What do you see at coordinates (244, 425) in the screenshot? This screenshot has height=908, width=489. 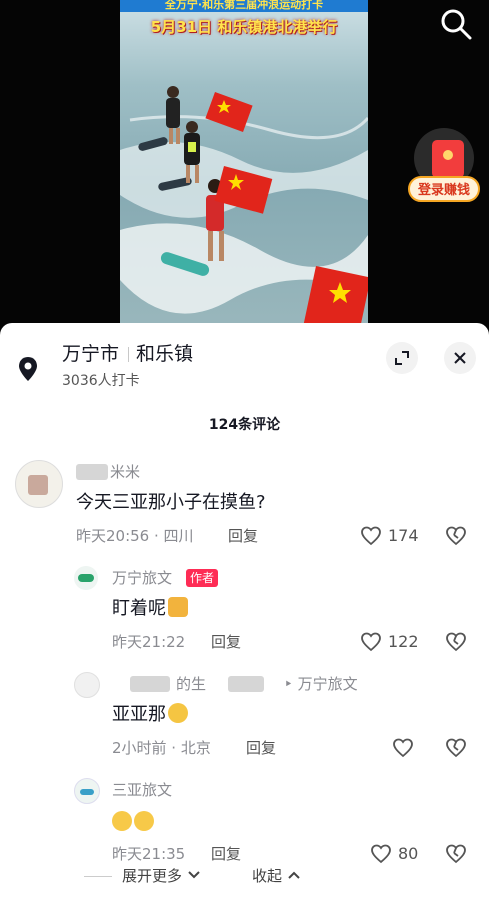 I see `comments-count: 124条评论` at bounding box center [244, 425].